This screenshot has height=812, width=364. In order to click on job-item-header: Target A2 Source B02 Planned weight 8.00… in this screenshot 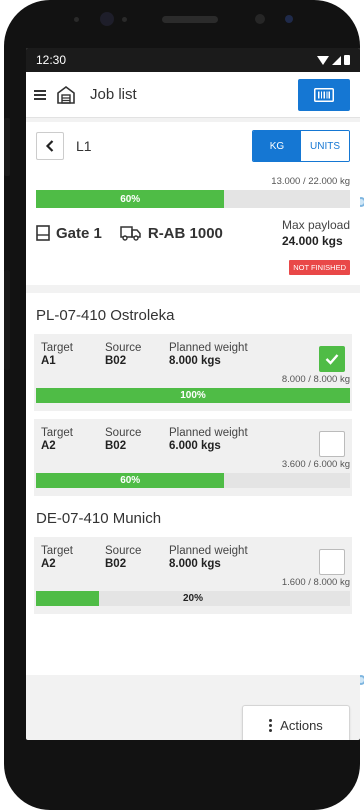, I will do `click(193, 560)`.